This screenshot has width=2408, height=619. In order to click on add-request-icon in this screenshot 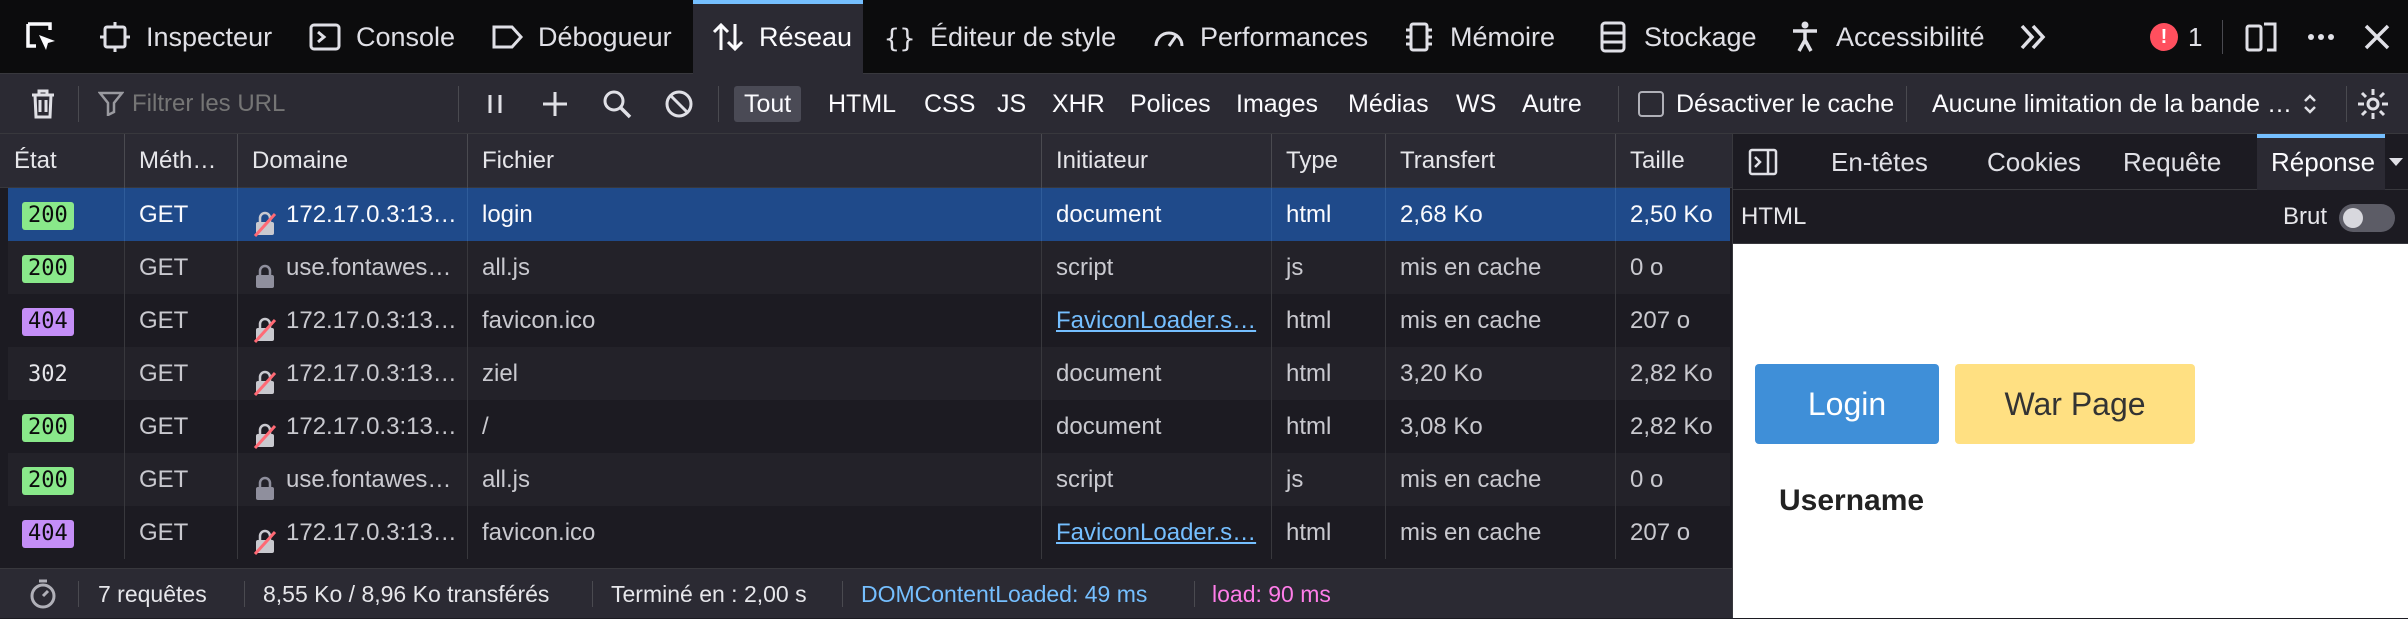, I will do `click(555, 104)`.